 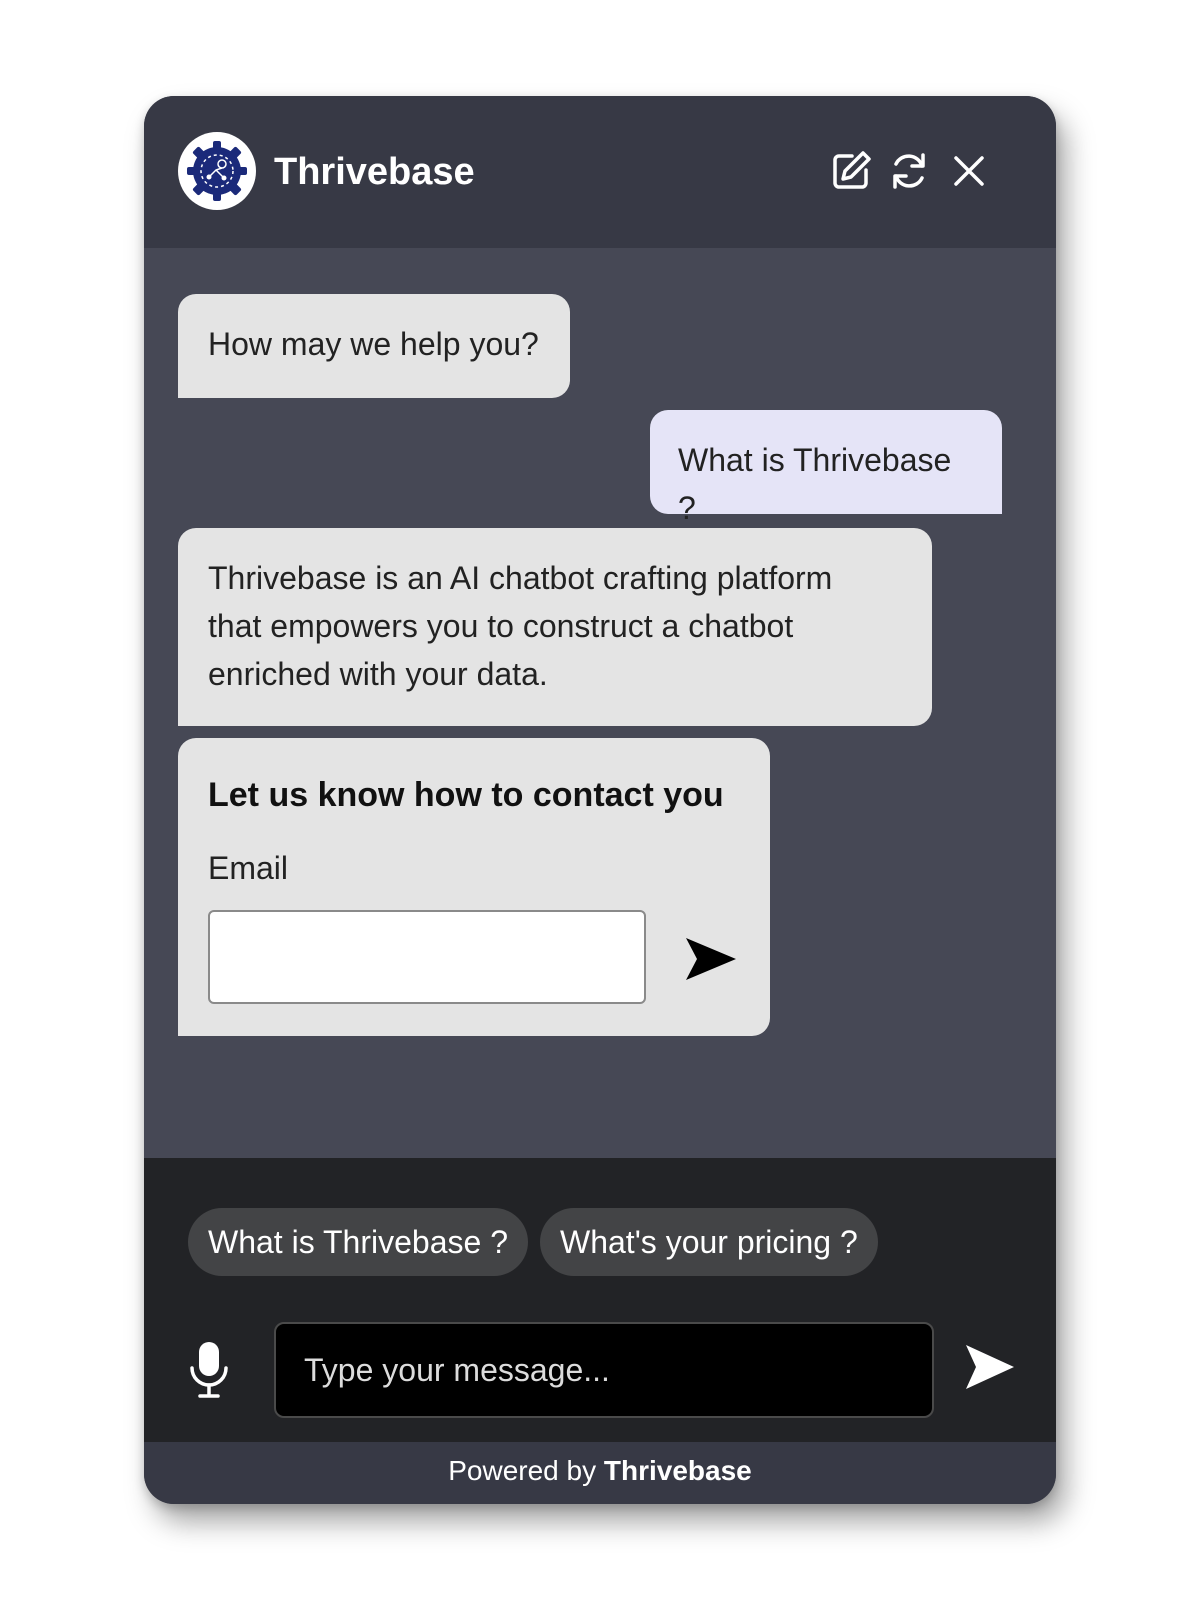 I want to click on microphone-icon, so click(x=209, y=1370).